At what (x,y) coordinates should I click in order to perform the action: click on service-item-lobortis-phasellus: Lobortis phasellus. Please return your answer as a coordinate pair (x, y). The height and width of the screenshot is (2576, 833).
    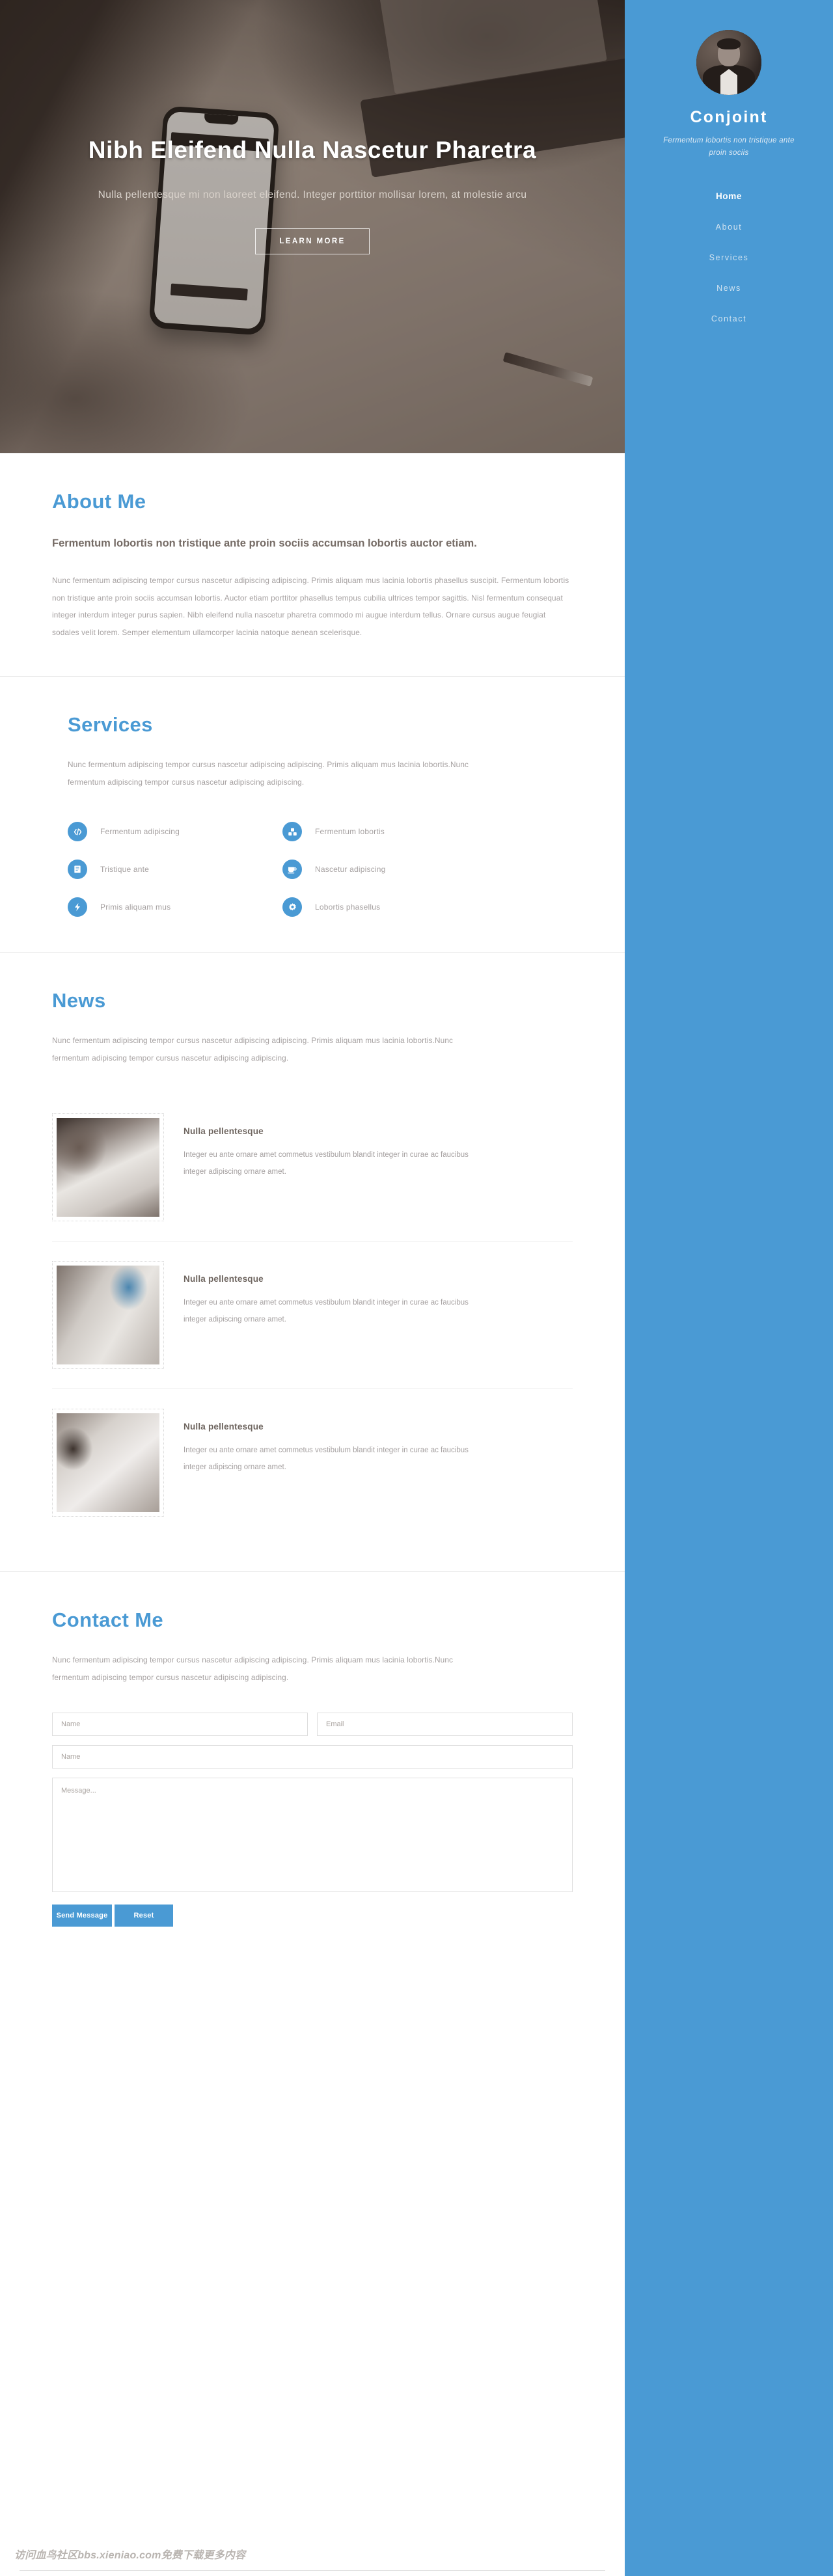
    Looking at the image, I should click on (389, 907).